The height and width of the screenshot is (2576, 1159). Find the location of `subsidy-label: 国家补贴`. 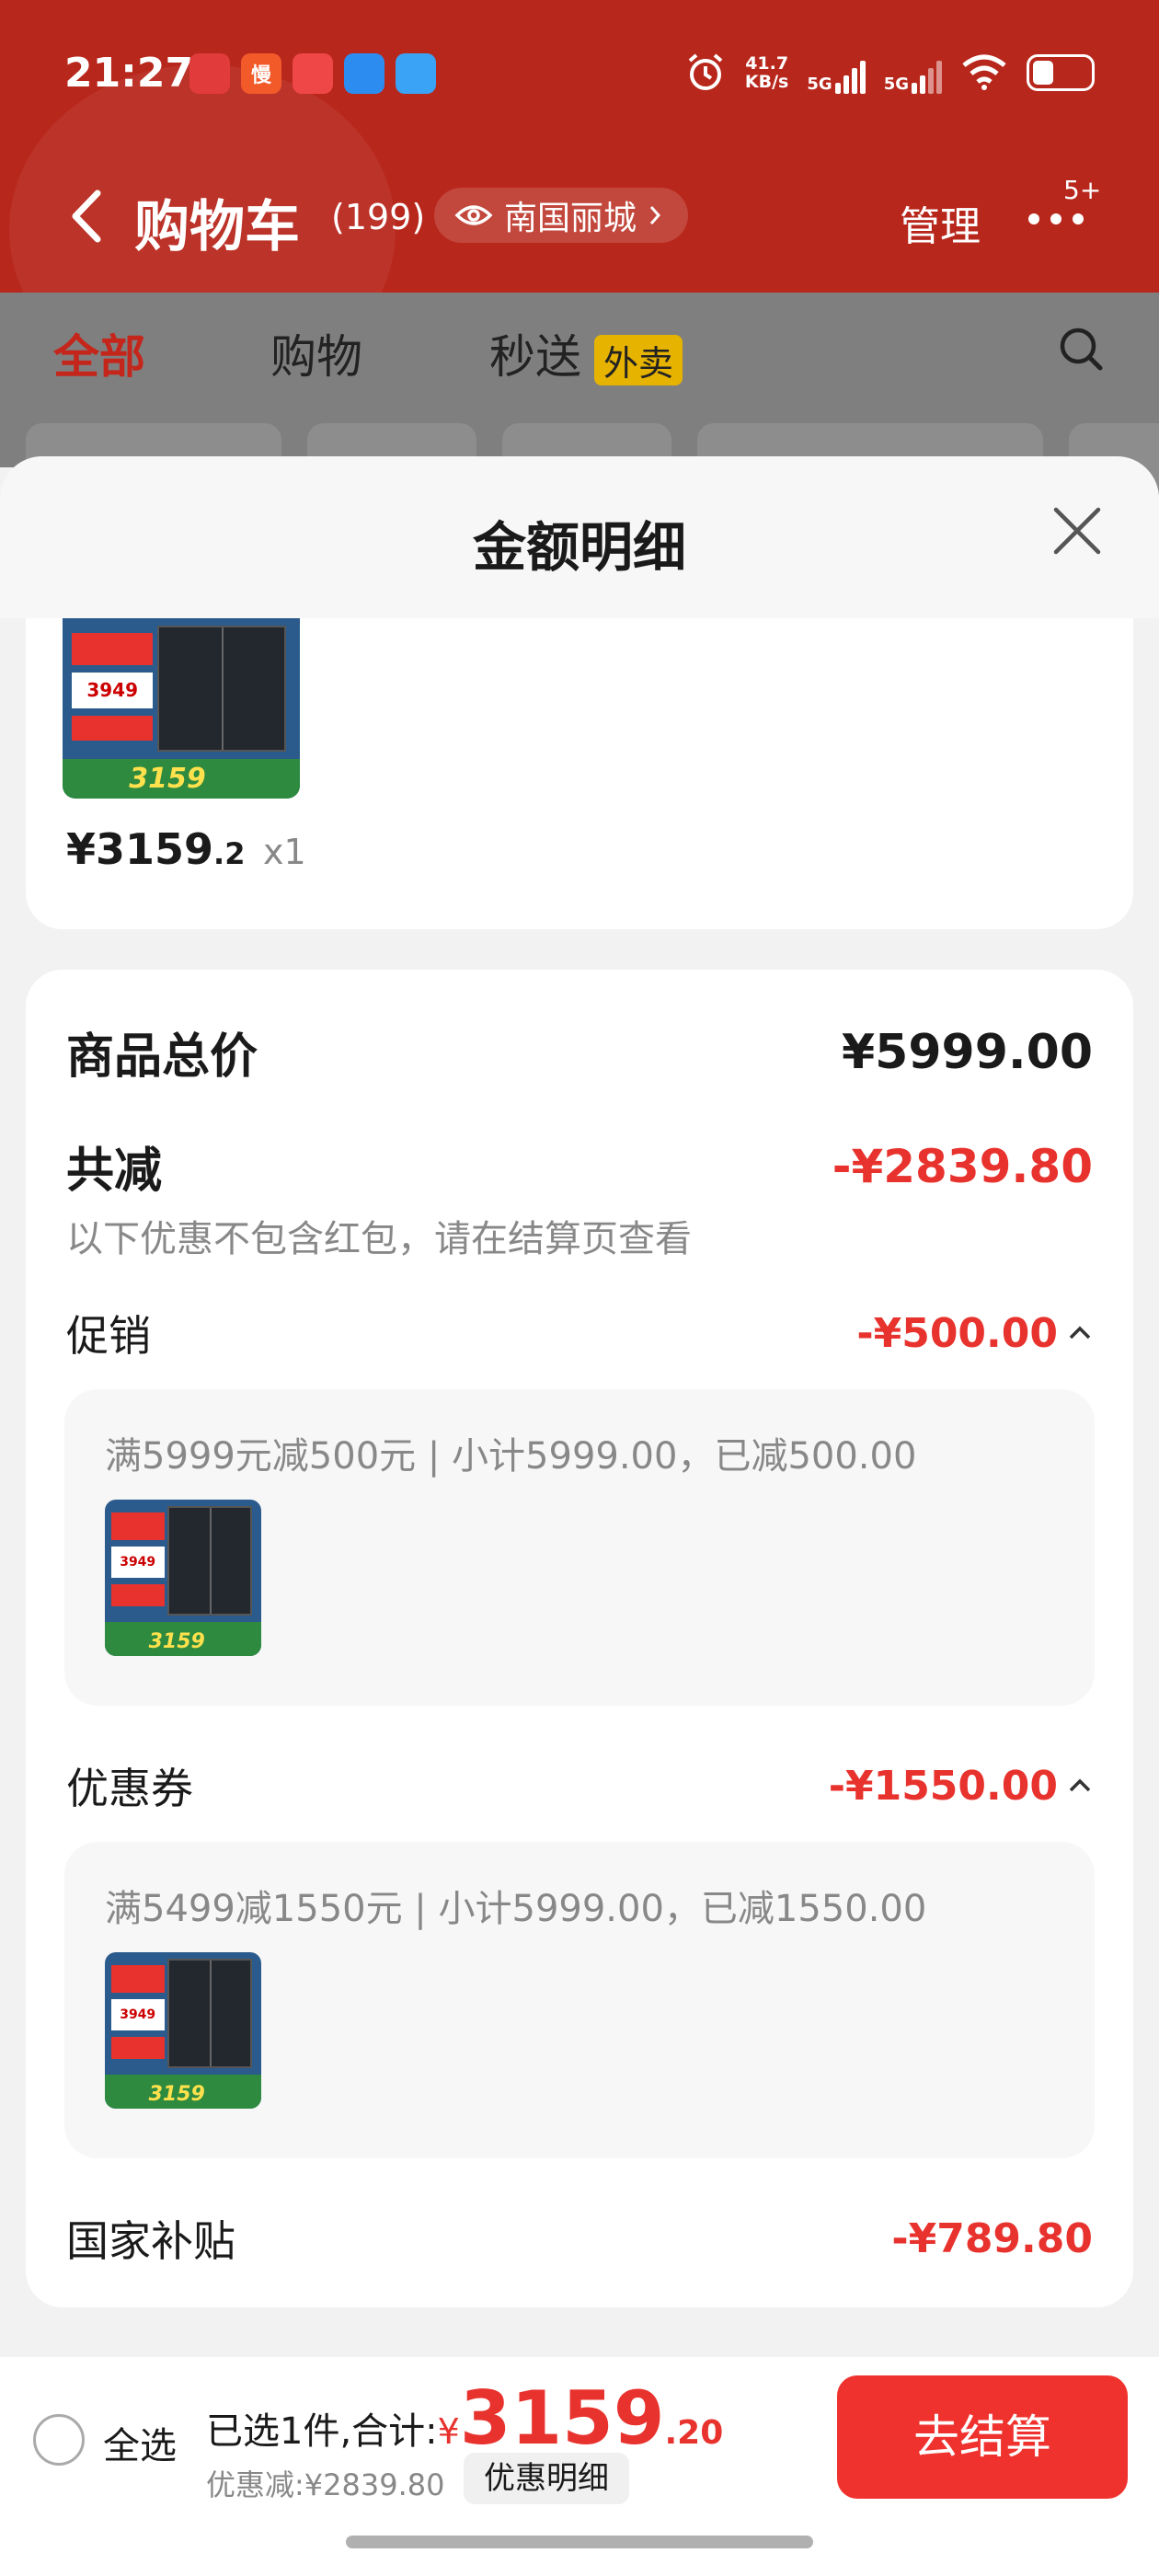

subsidy-label: 国家补贴 is located at coordinates (150, 2241).